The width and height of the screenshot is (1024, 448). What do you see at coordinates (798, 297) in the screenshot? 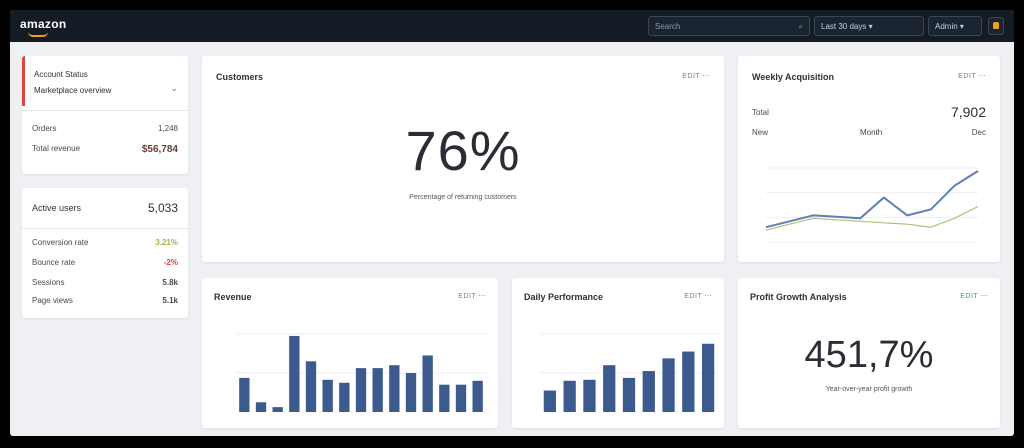
I see `card-title: Profit Growth Analysis` at bounding box center [798, 297].